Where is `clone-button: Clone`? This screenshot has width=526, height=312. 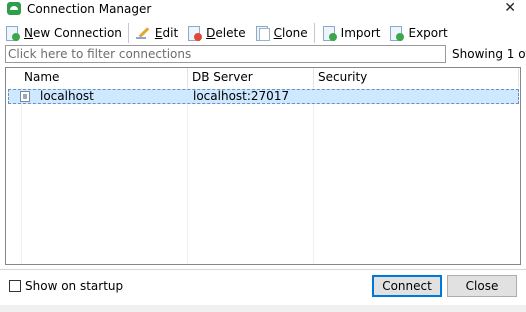
clone-button: Clone is located at coordinates (281, 33).